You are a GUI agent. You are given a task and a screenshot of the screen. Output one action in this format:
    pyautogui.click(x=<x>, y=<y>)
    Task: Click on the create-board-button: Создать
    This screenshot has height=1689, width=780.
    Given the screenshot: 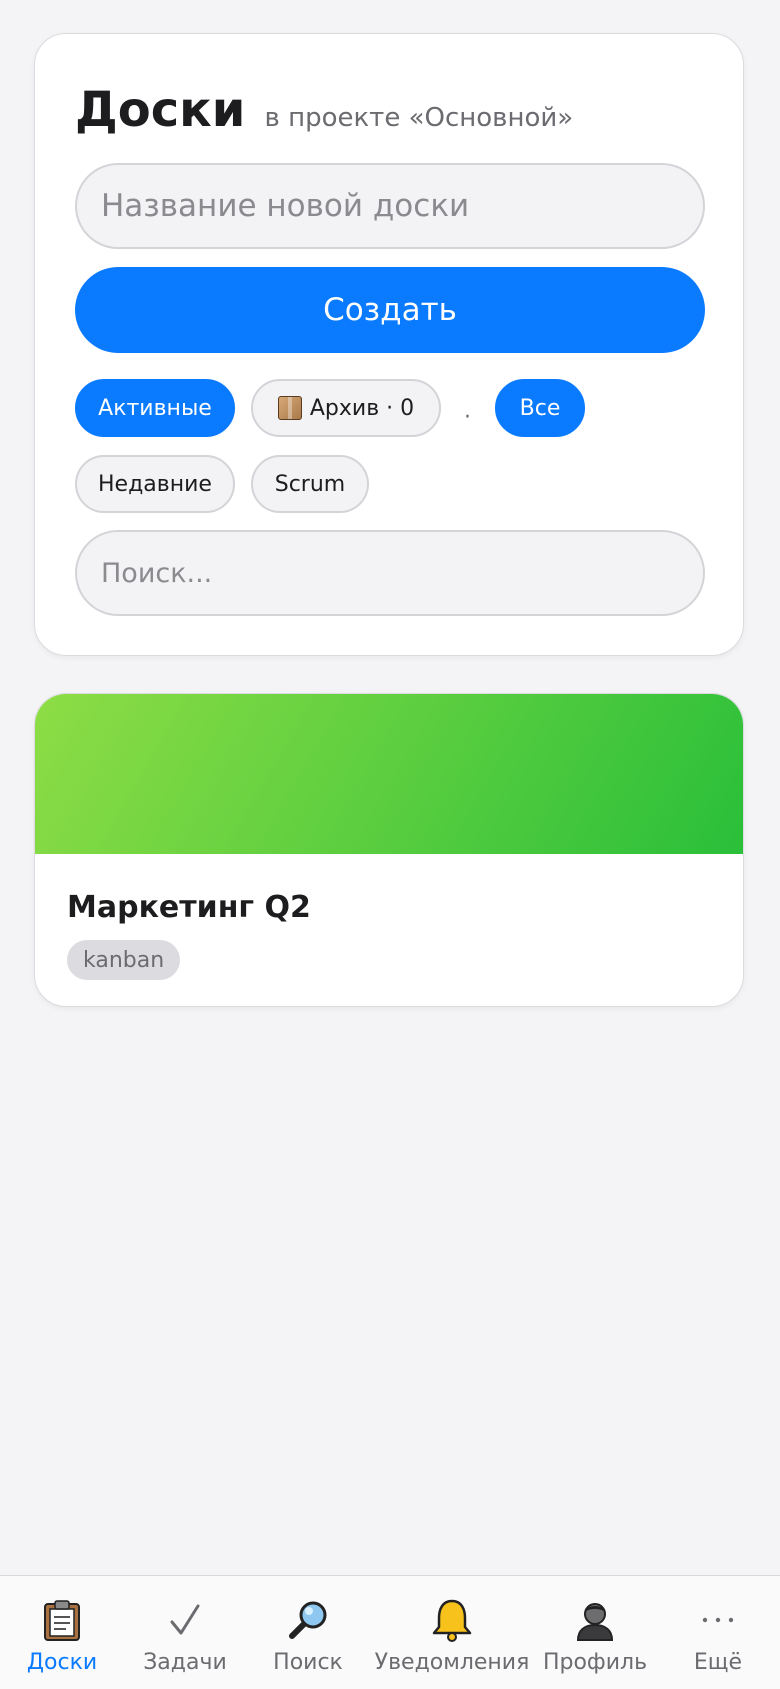 What is the action you would take?
    pyautogui.click(x=390, y=310)
    